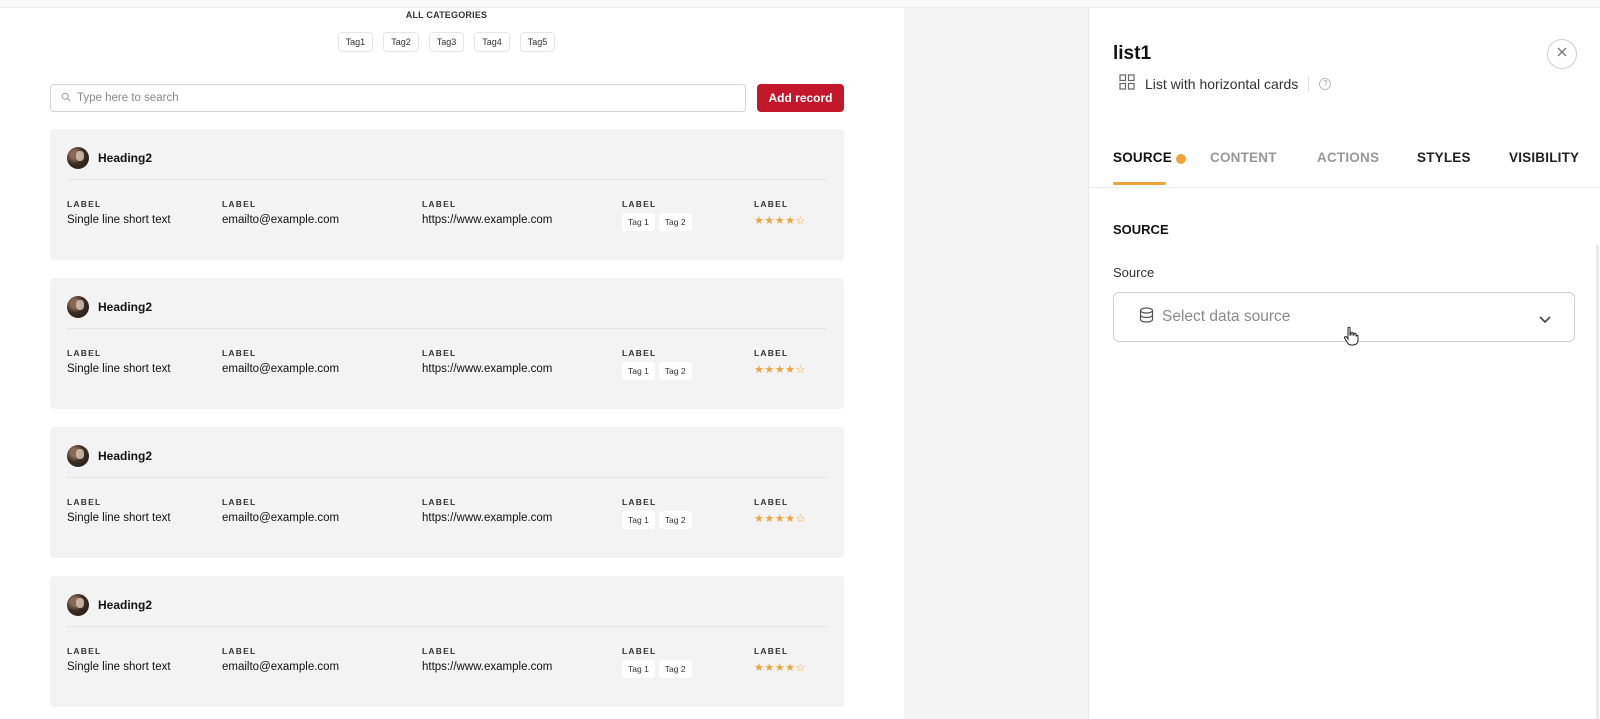 The height and width of the screenshot is (719, 1600). Describe the element at coordinates (1243, 157) in the screenshot. I see `tab-content: CONTENT` at that location.